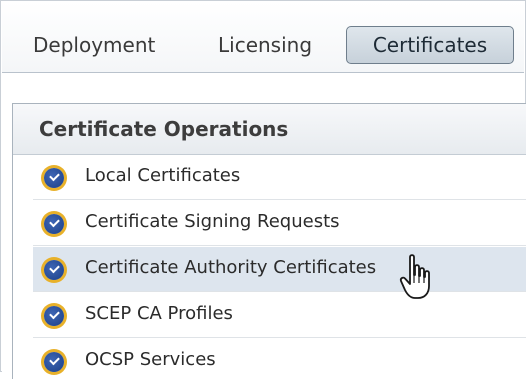  I want to click on menu-item-label: OCSP Services, so click(150, 359).